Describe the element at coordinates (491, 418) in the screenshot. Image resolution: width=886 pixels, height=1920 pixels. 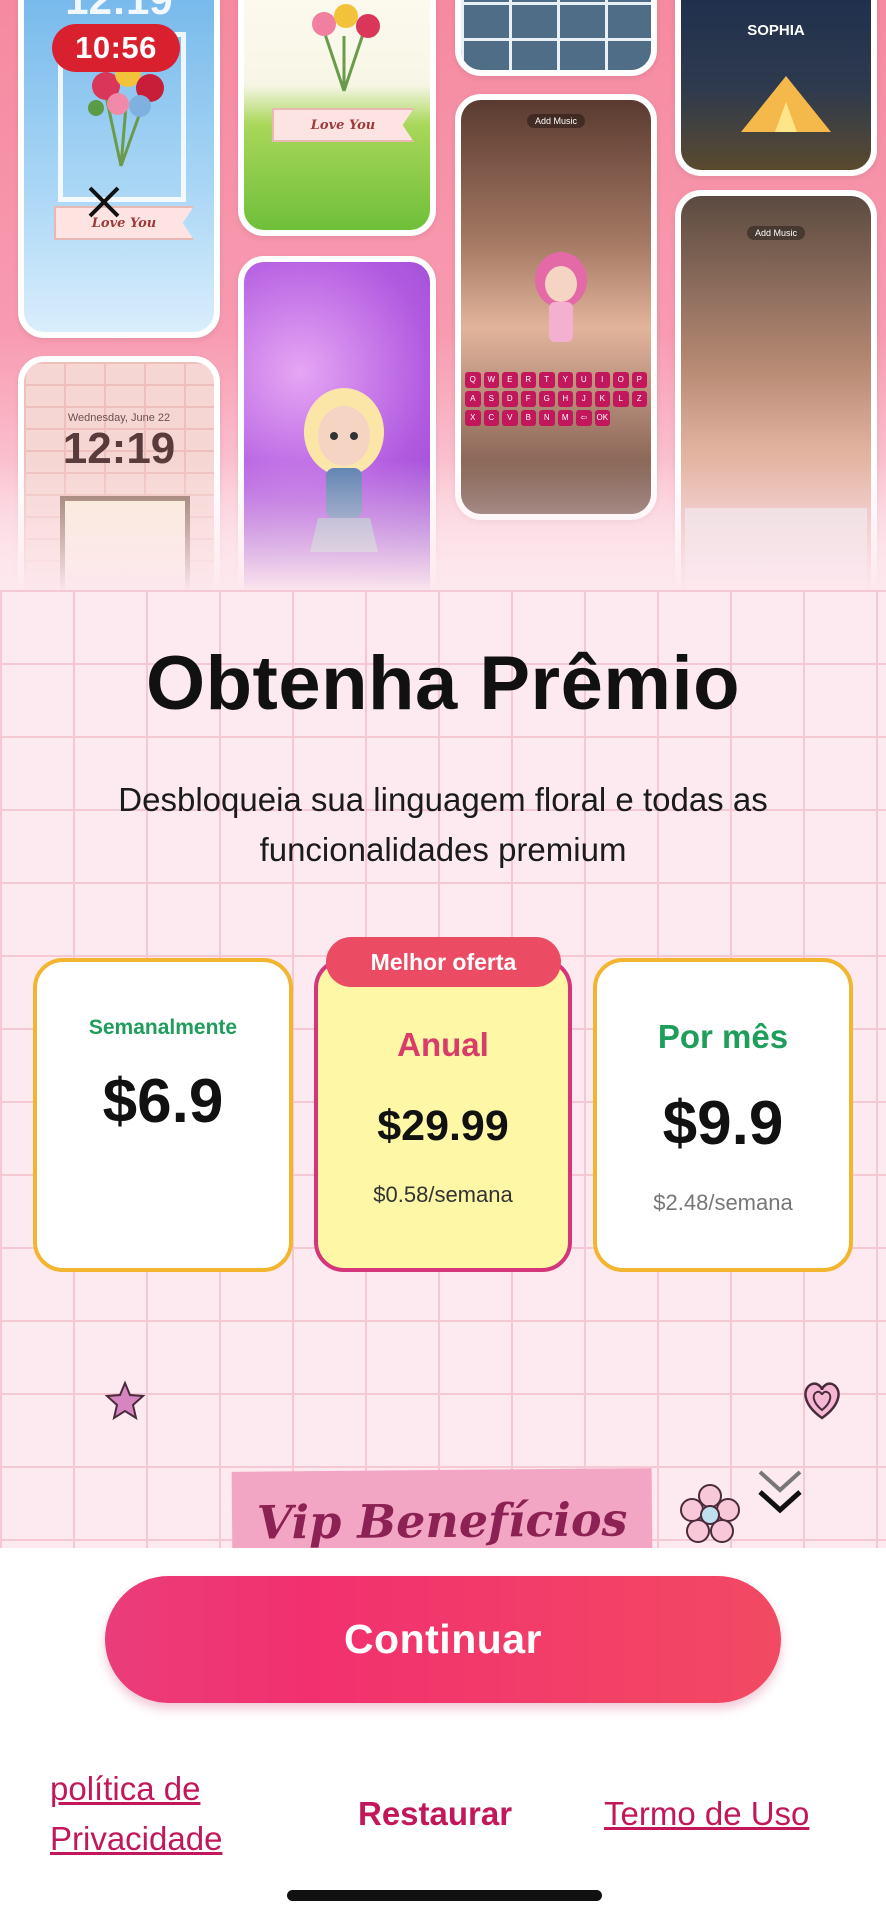
I see `keyboard-key: C` at that location.